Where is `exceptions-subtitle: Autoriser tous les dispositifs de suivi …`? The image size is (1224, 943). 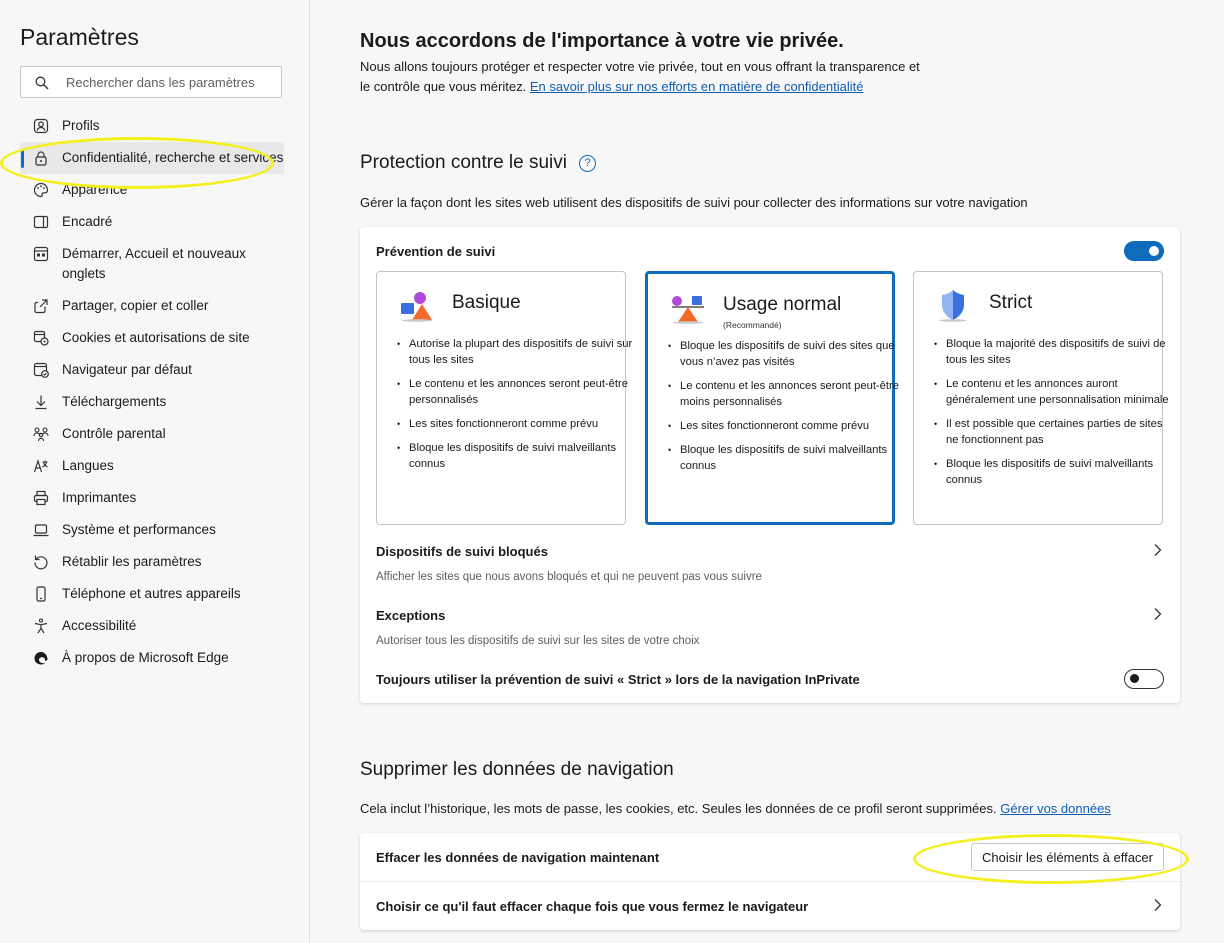 exceptions-subtitle: Autoriser tous les dispositifs de suivi … is located at coordinates (538, 641).